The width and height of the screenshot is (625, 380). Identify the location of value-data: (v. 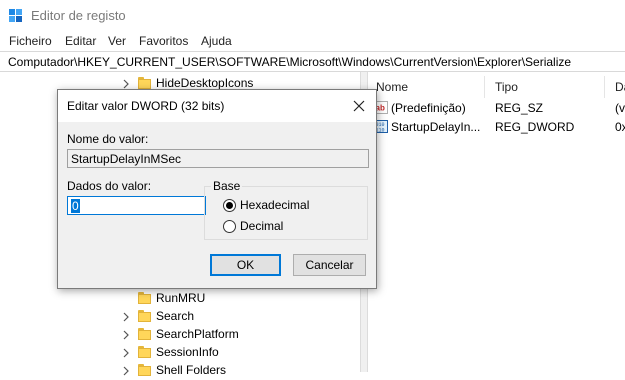
(620, 108).